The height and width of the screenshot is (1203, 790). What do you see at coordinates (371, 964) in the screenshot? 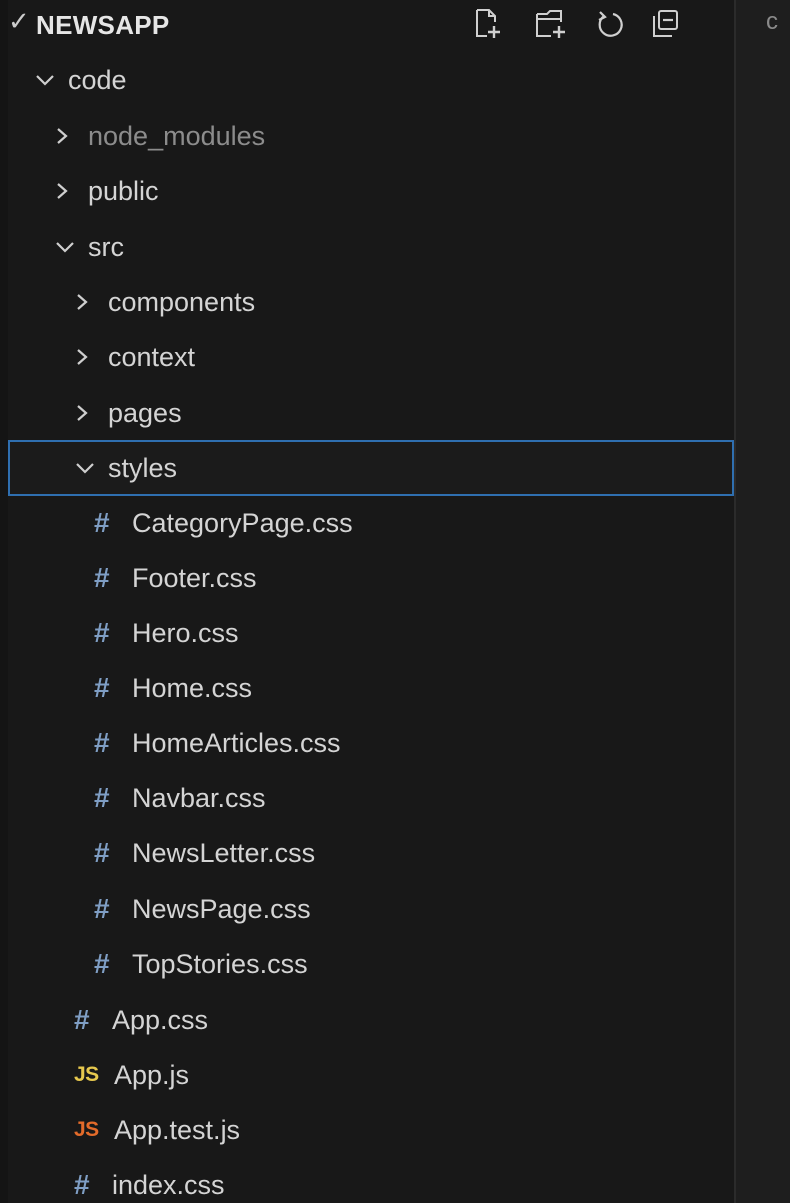
I see `tree-file-topstories-css: # TopStories.css` at bounding box center [371, 964].